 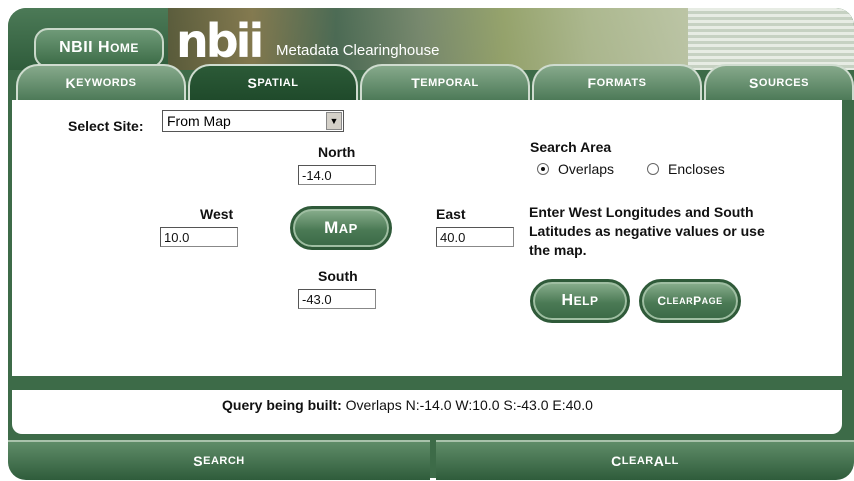 I want to click on map-button-rest: AP, so click(x=348, y=228).